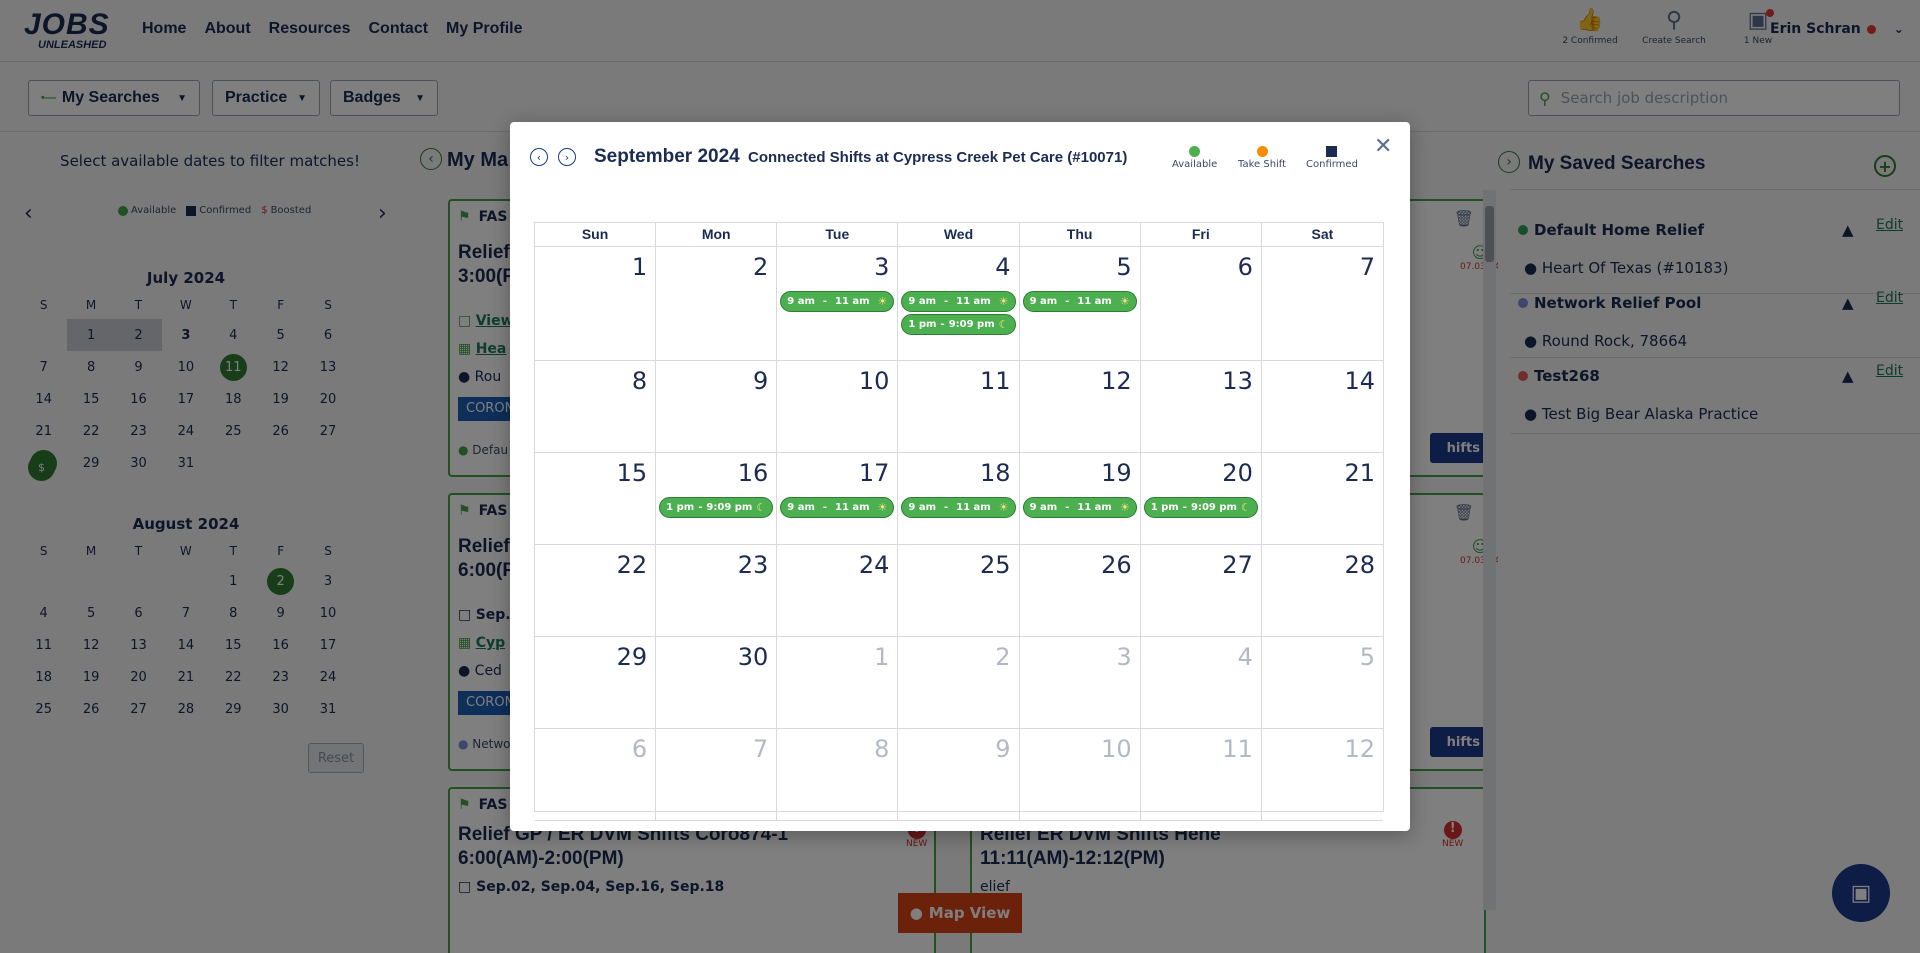 The height and width of the screenshot is (953, 1920). Describe the element at coordinates (717, 234) in the screenshot. I see `weekday-label: Mon` at that location.